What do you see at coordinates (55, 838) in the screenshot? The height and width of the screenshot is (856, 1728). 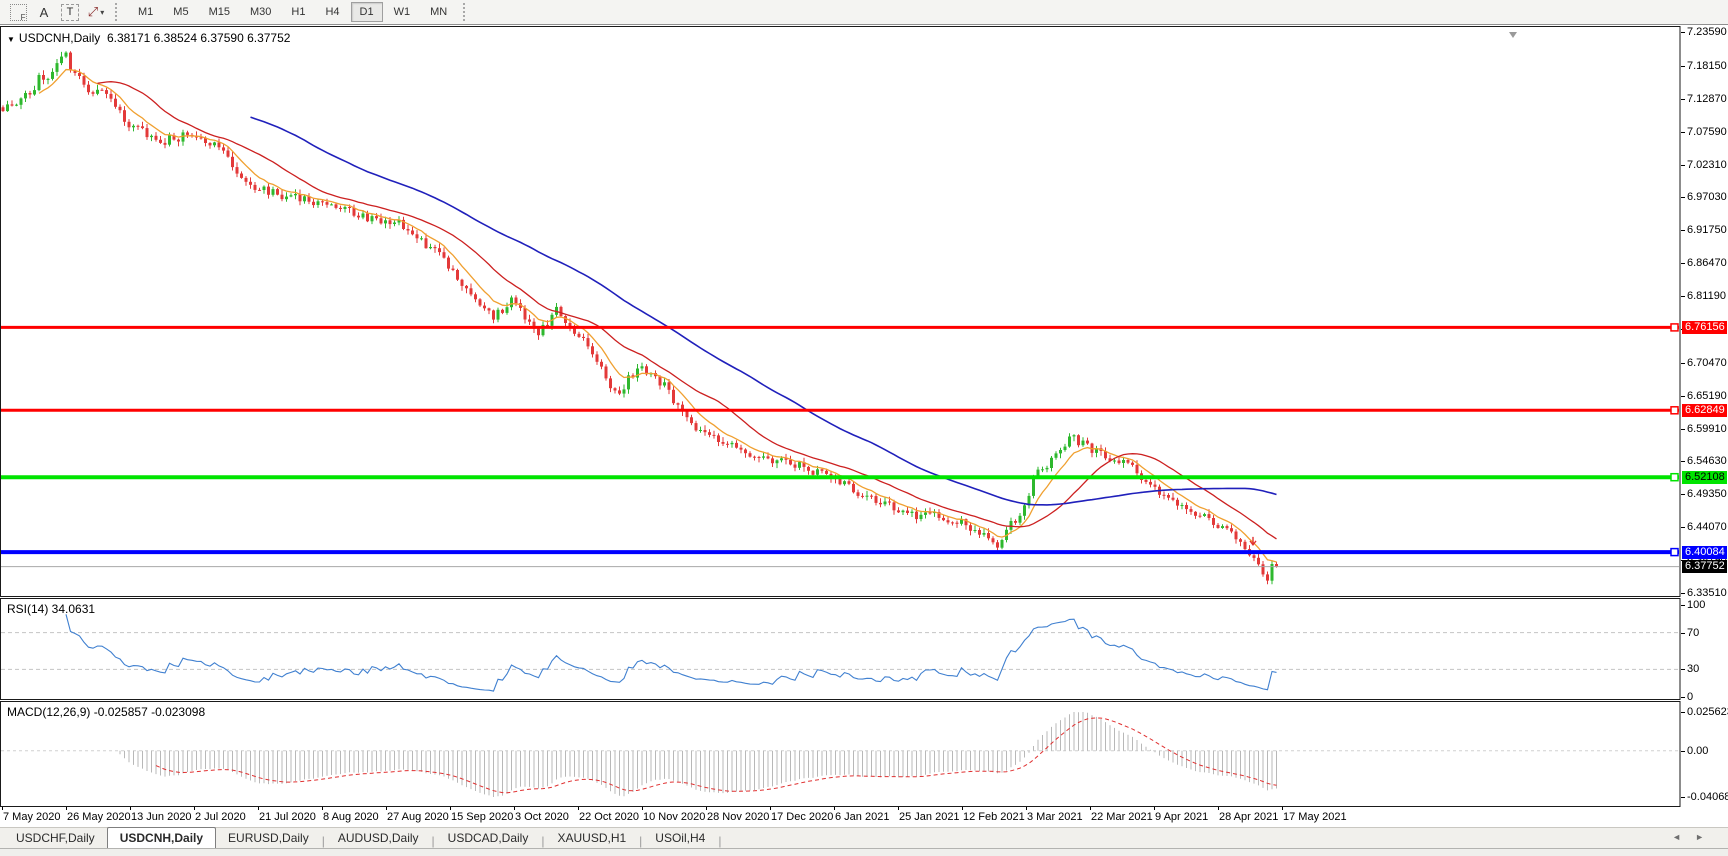 I see `chart-tab-usdchf: USDCHF,Daily` at bounding box center [55, 838].